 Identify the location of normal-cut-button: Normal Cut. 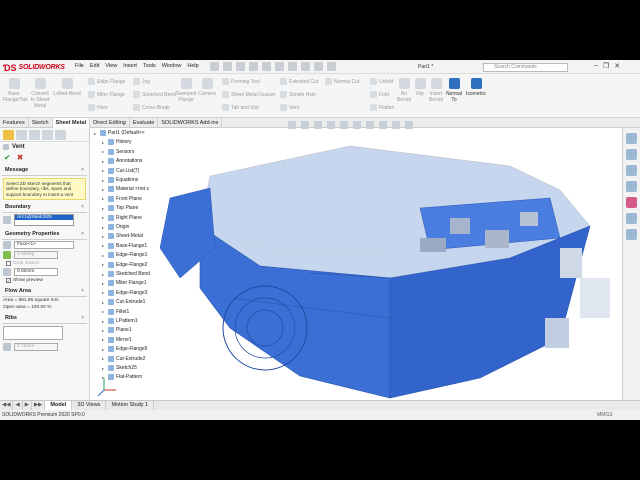
(342, 81).